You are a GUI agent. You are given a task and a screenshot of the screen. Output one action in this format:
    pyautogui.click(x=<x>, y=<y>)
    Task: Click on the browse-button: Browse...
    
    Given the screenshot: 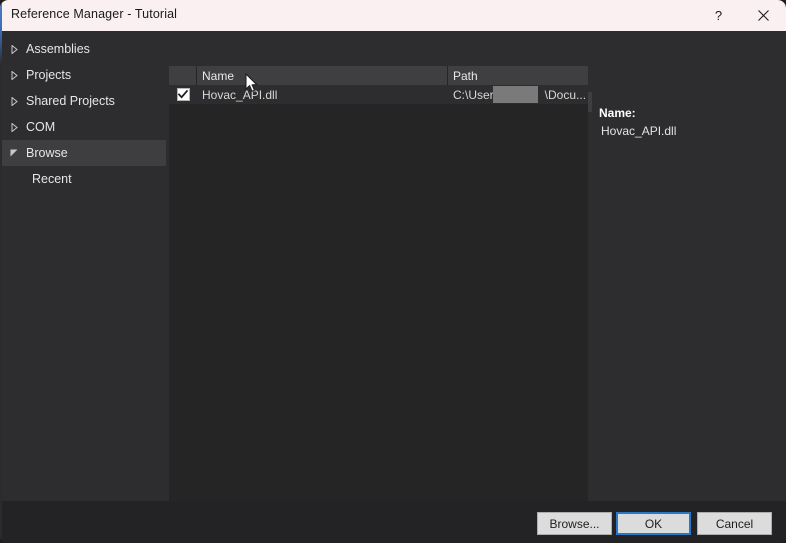 What is the action you would take?
    pyautogui.click(x=574, y=523)
    